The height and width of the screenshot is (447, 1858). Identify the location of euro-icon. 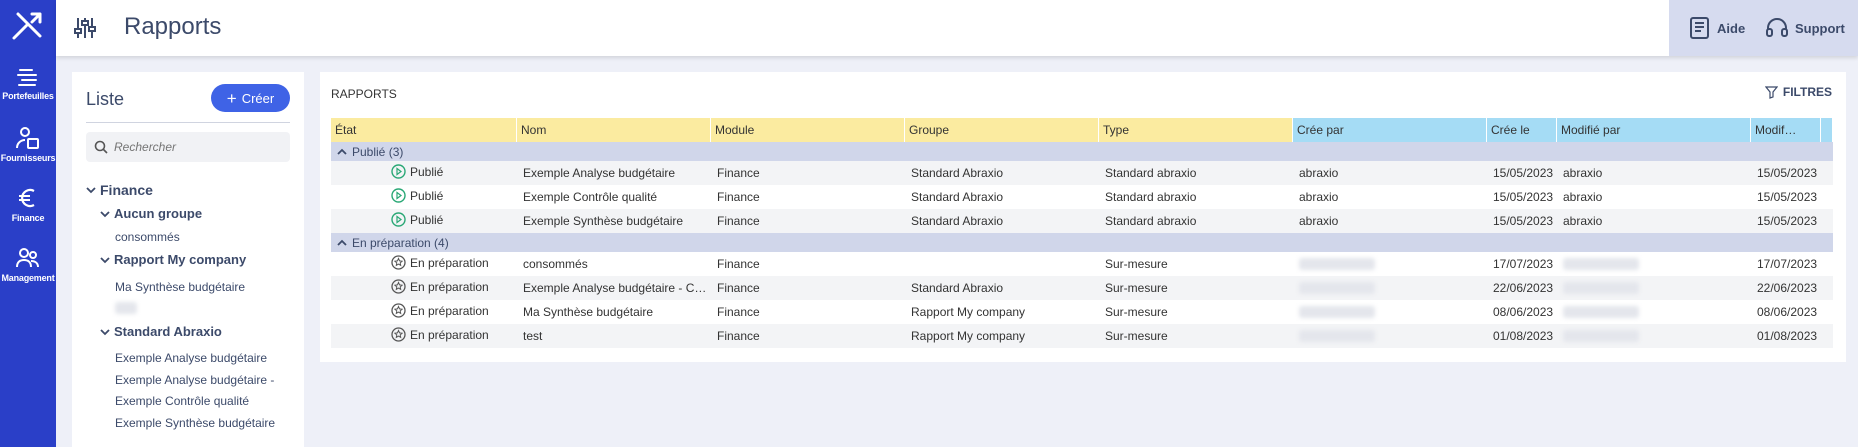
(27, 198).